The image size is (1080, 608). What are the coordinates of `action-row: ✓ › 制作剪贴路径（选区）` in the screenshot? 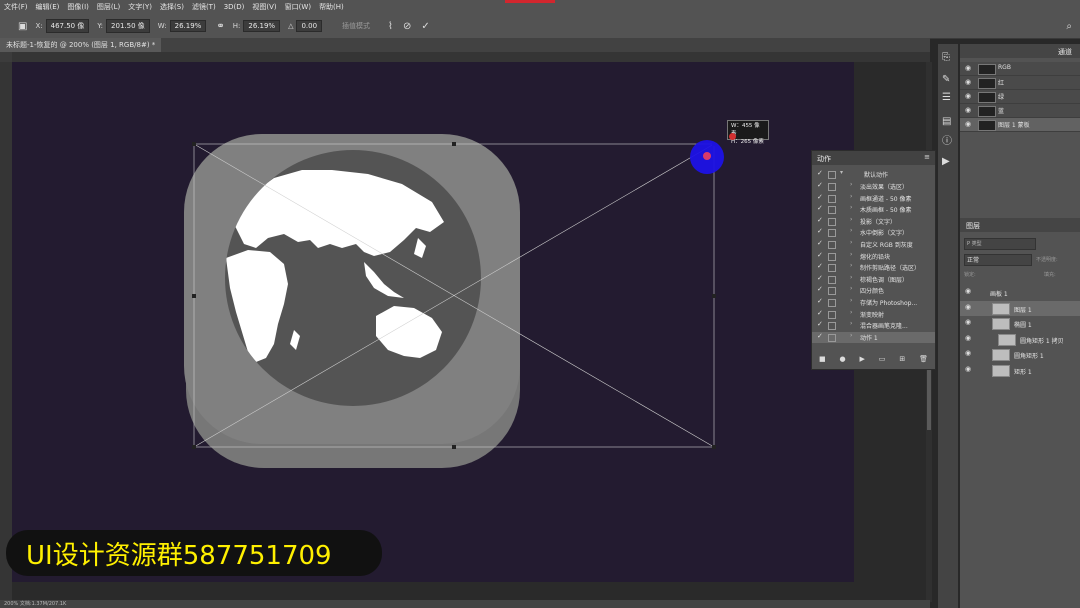 It's located at (873, 268).